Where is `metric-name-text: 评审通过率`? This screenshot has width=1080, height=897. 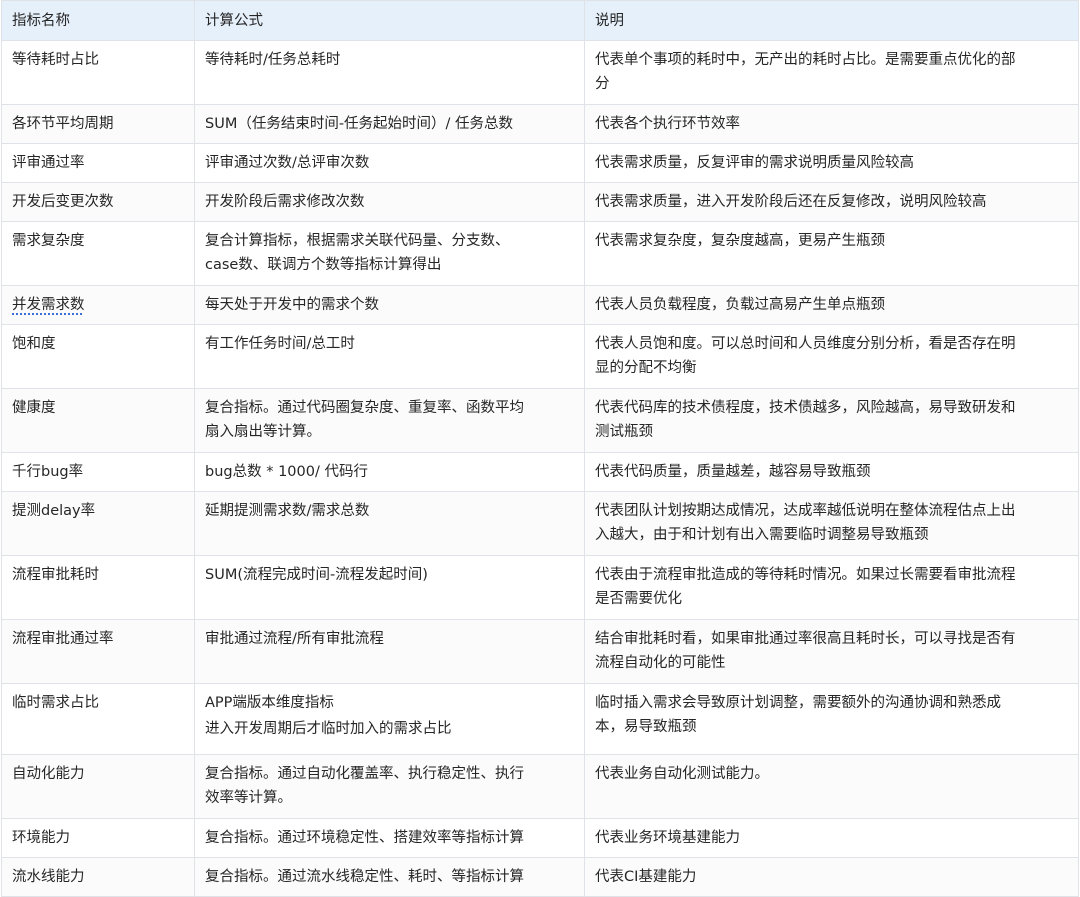
metric-name-text: 评审通过率 is located at coordinates (48, 163).